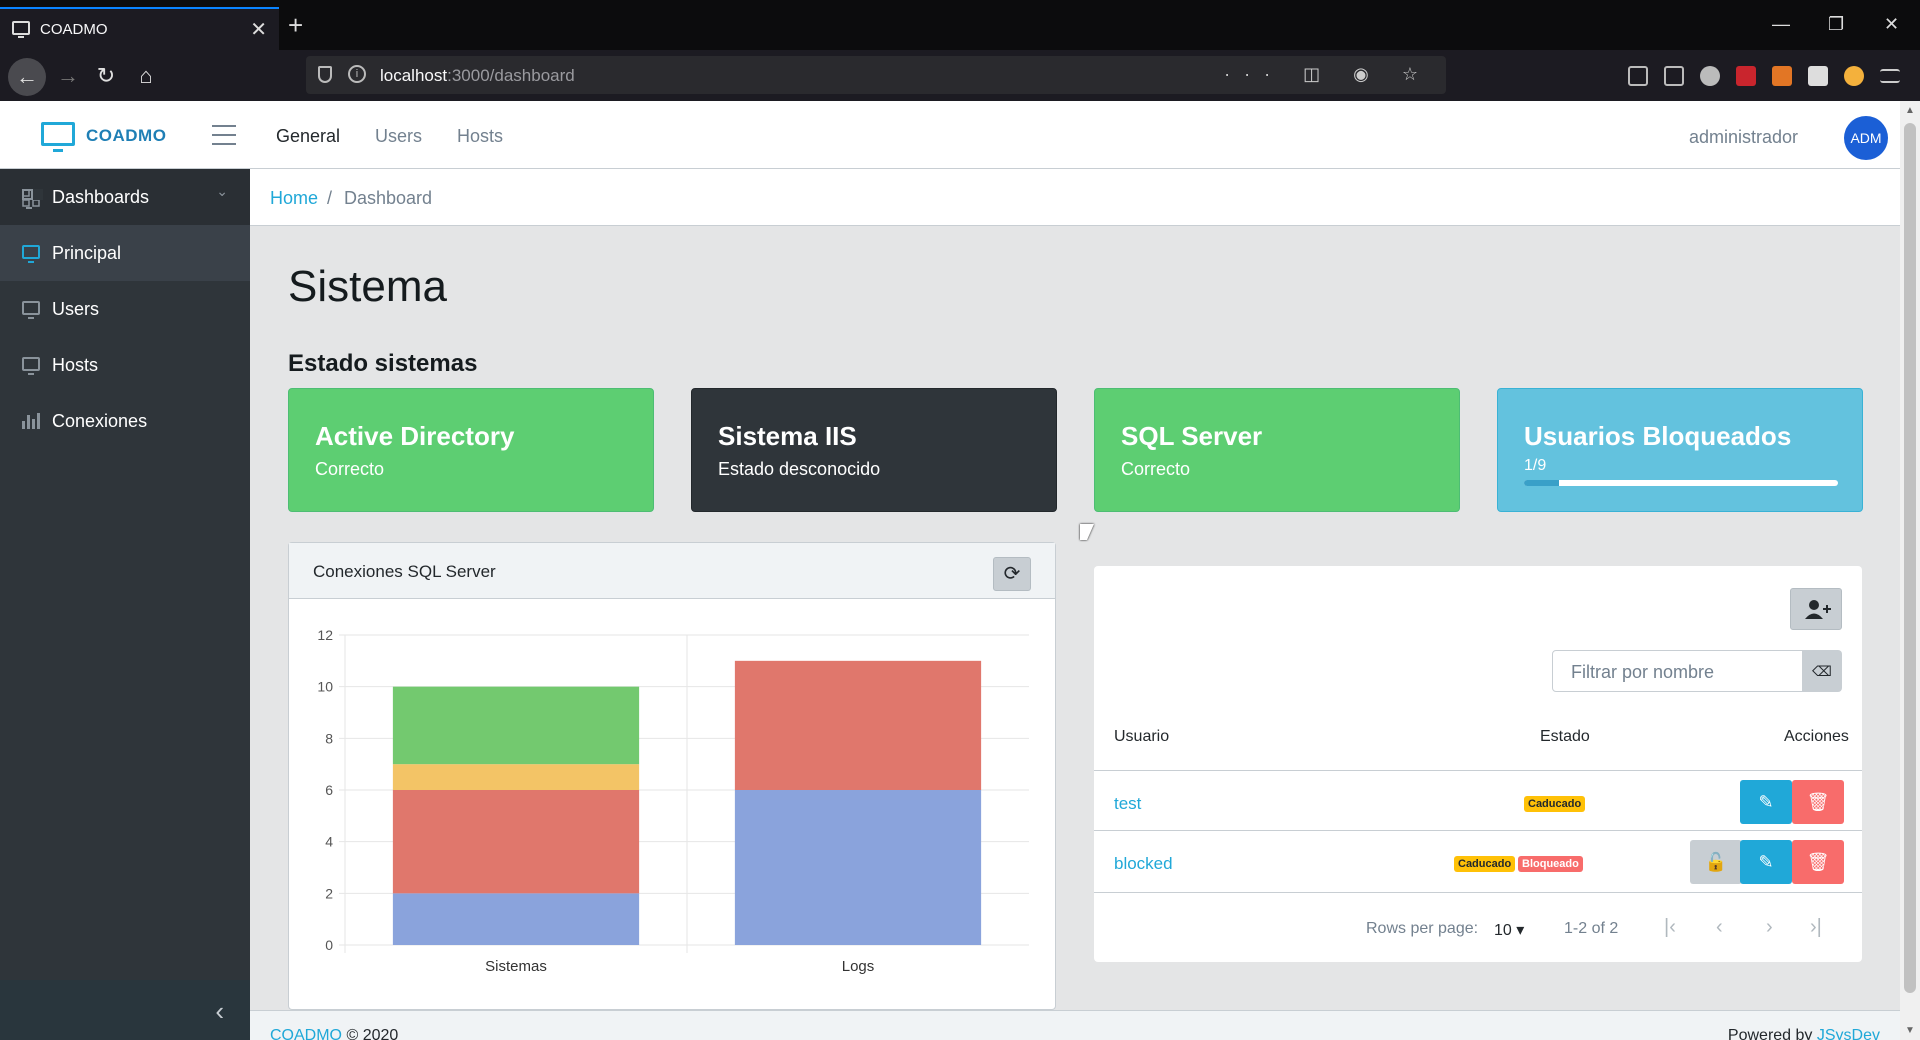 This screenshot has width=1920, height=1040. I want to click on restore-icon: ❐, so click(1836, 24).